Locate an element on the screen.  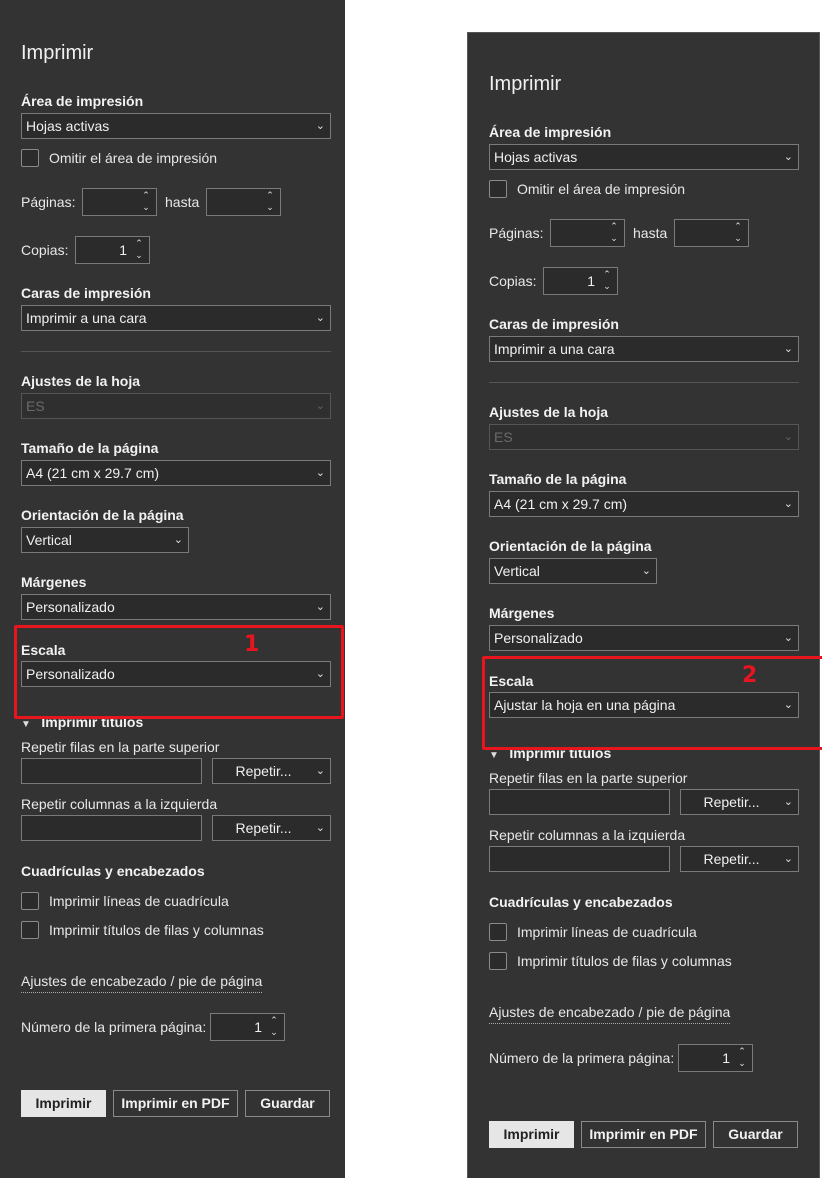
margins-label: Márgenes is located at coordinates (522, 613).